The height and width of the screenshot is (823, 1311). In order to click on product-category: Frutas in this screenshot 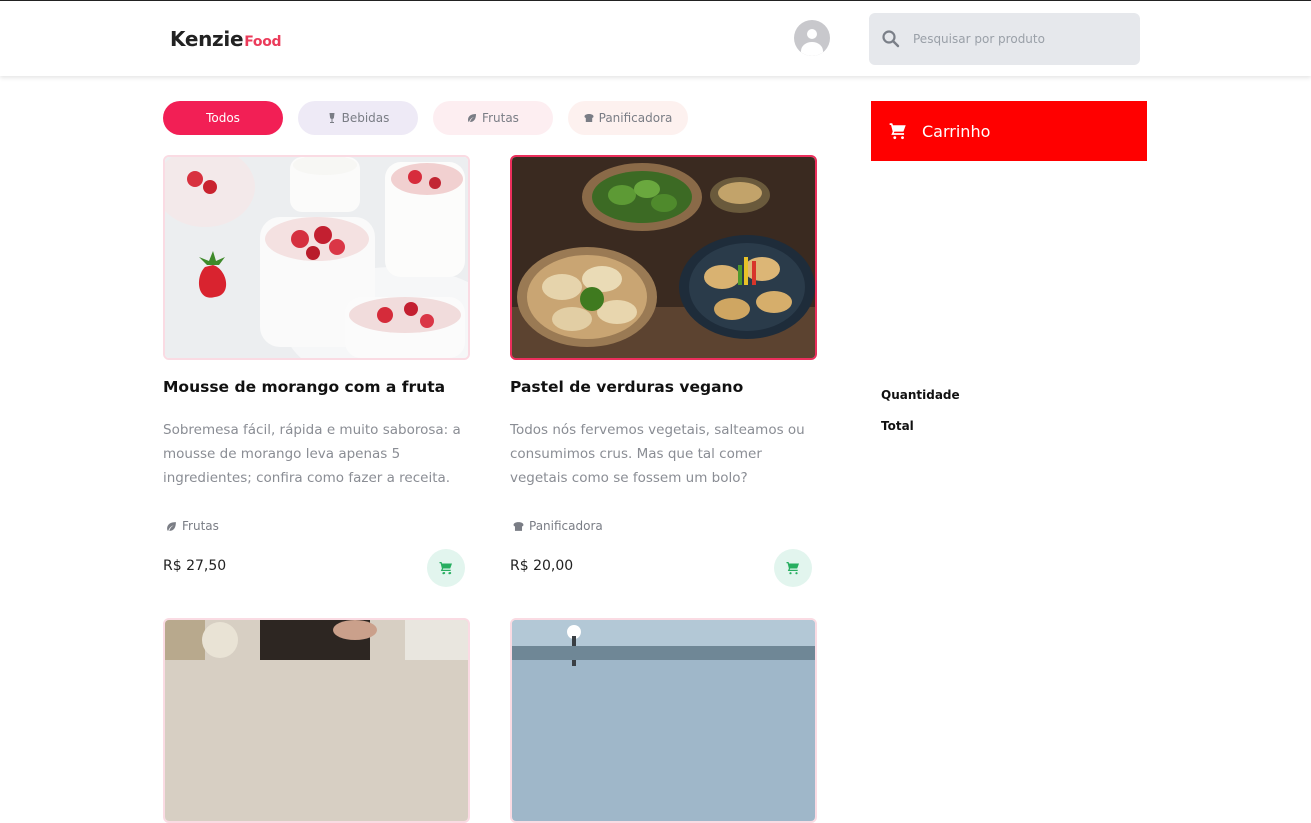, I will do `click(192, 526)`.